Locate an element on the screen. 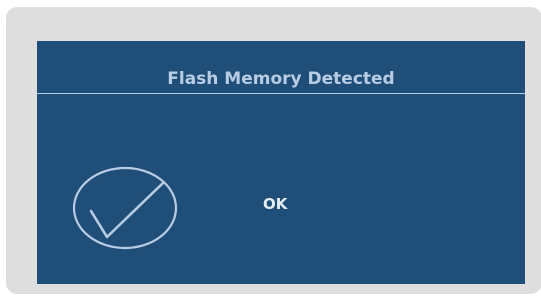 The width and height of the screenshot is (541, 300). checkmark-icon is located at coordinates (125, 208).